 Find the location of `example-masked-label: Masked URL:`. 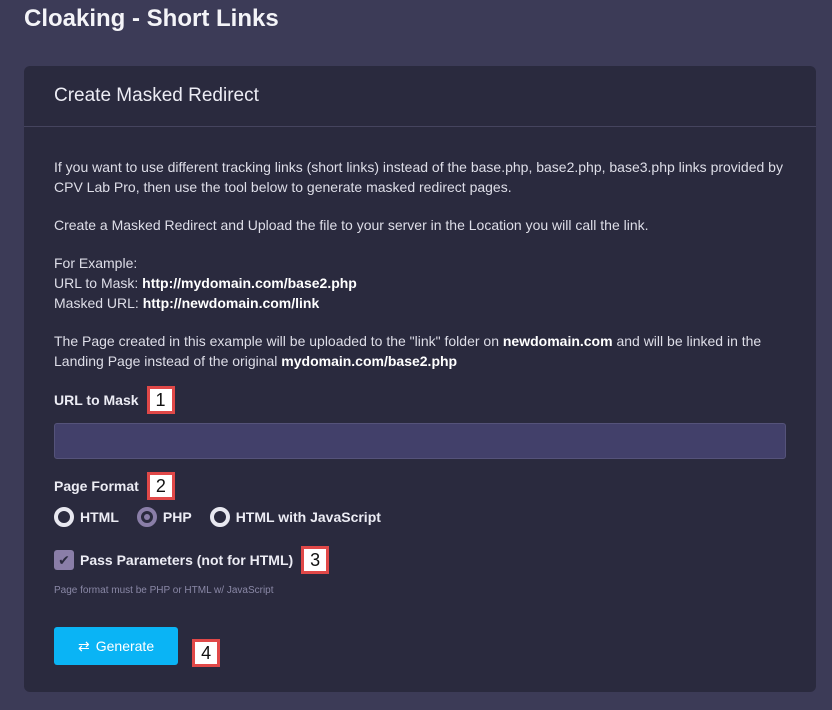

example-masked-label: Masked URL: is located at coordinates (98, 303).